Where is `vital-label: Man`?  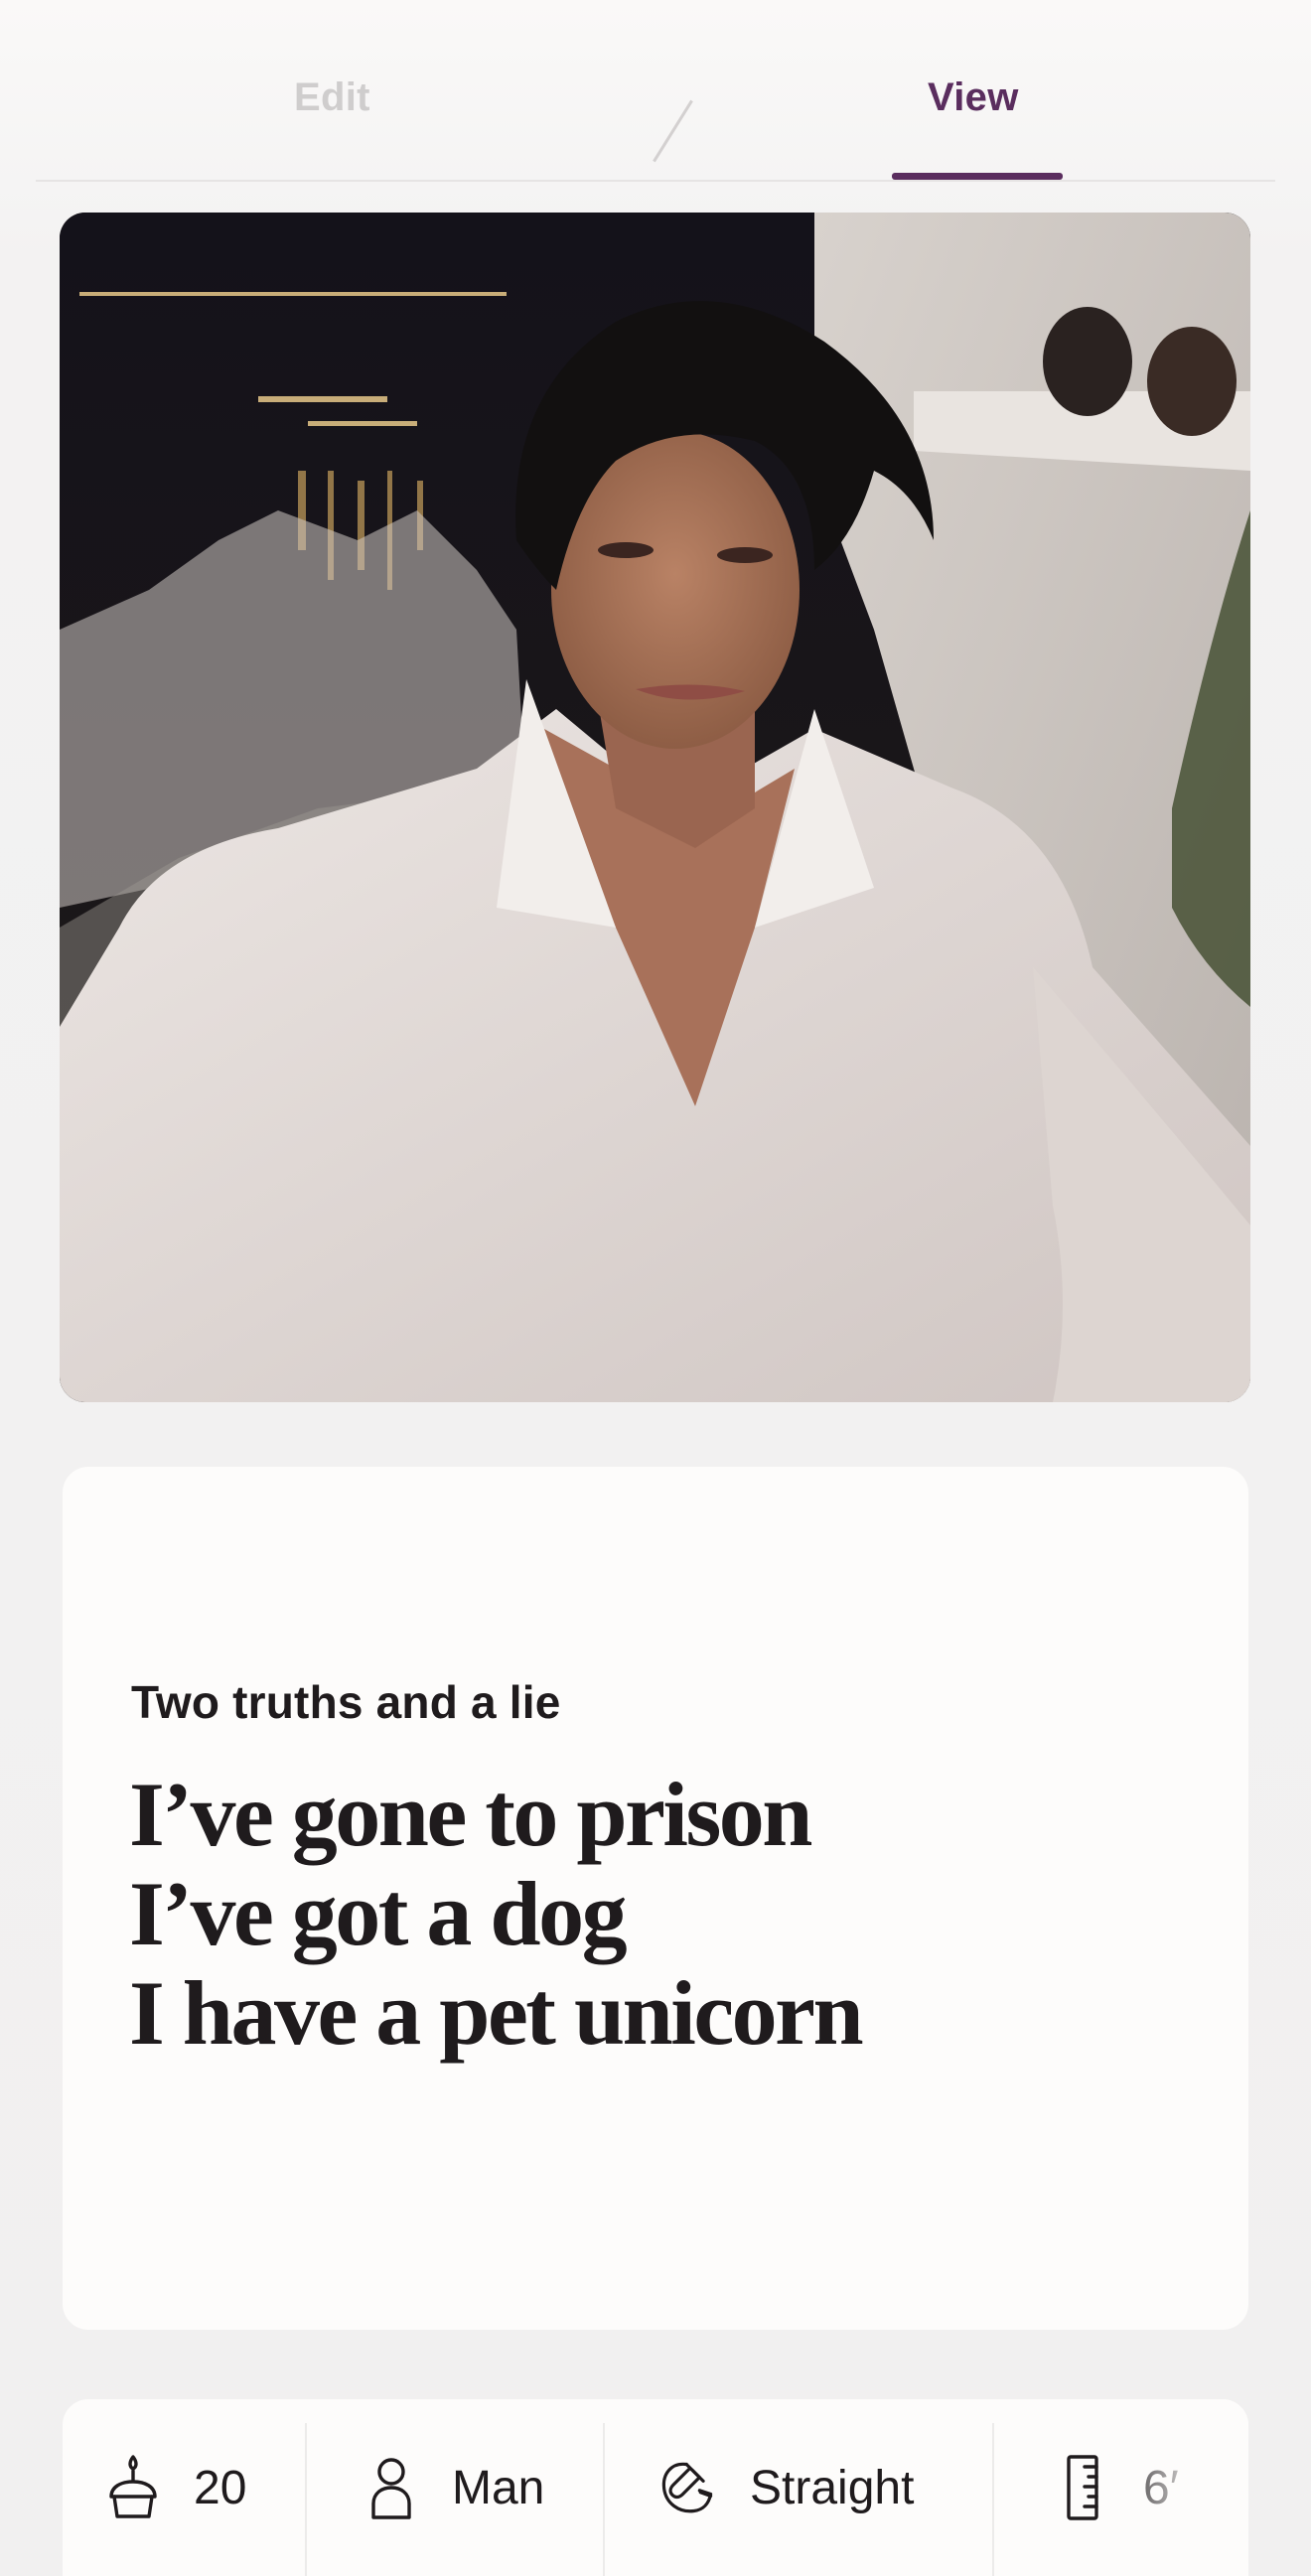
vital-label: Man is located at coordinates (499, 2487).